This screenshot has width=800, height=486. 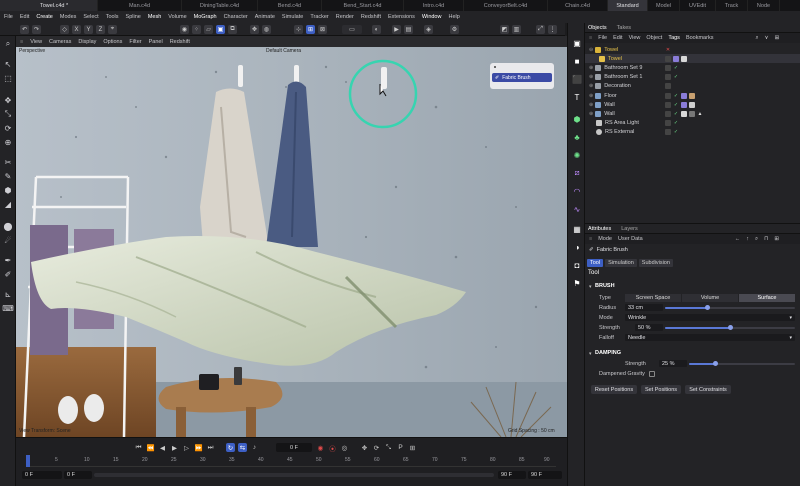 I want to click on text-icon: T, so click(x=577, y=97).